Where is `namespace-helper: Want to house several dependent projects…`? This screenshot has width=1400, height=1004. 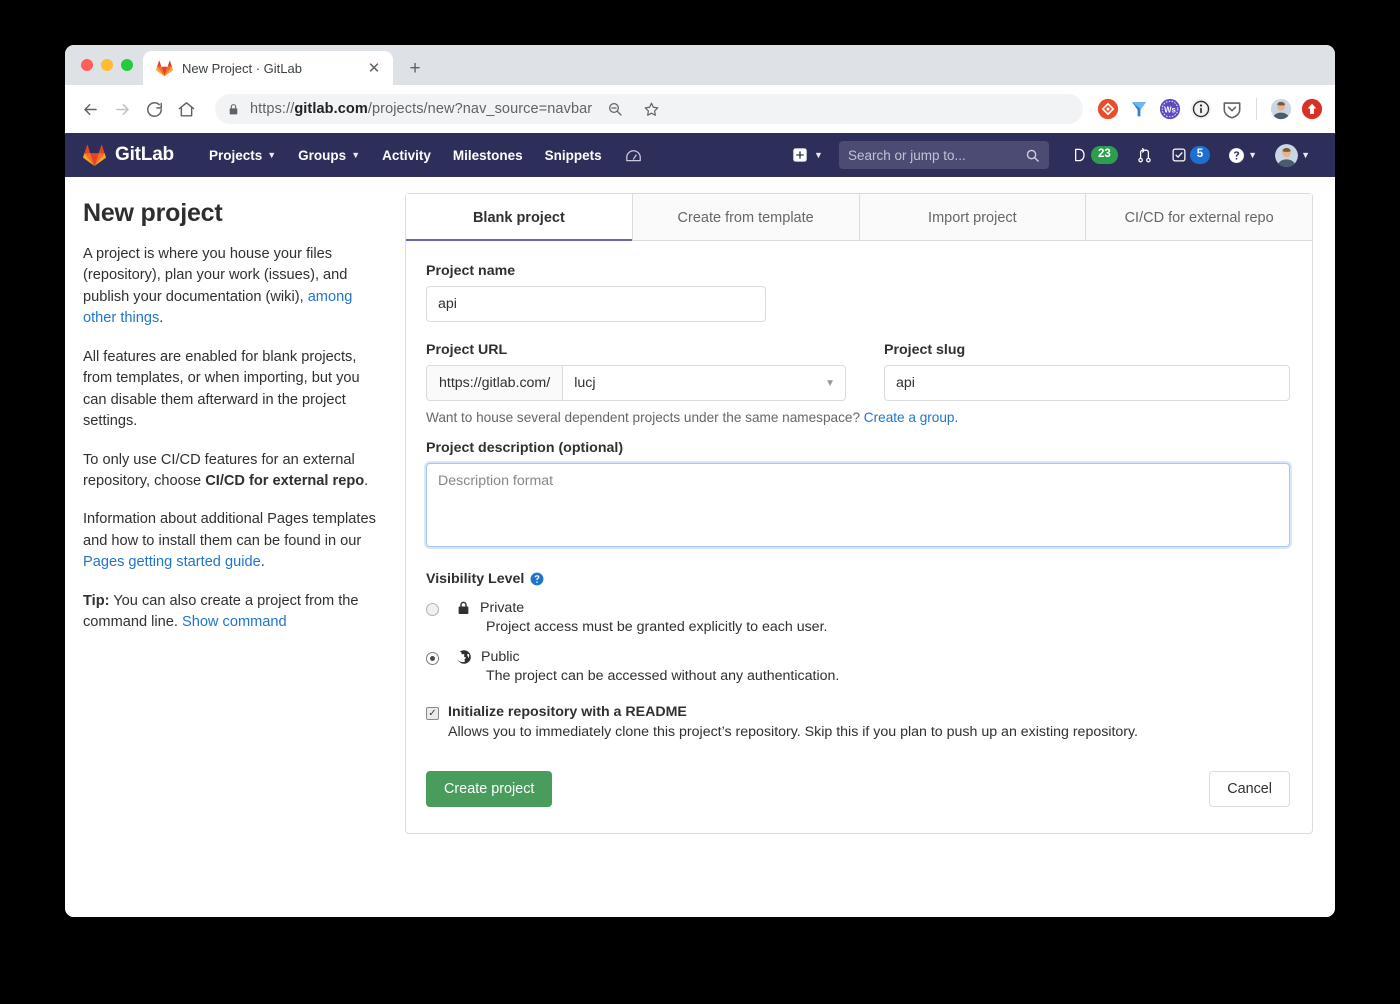 namespace-helper: Want to house several dependent projects… is located at coordinates (858, 417).